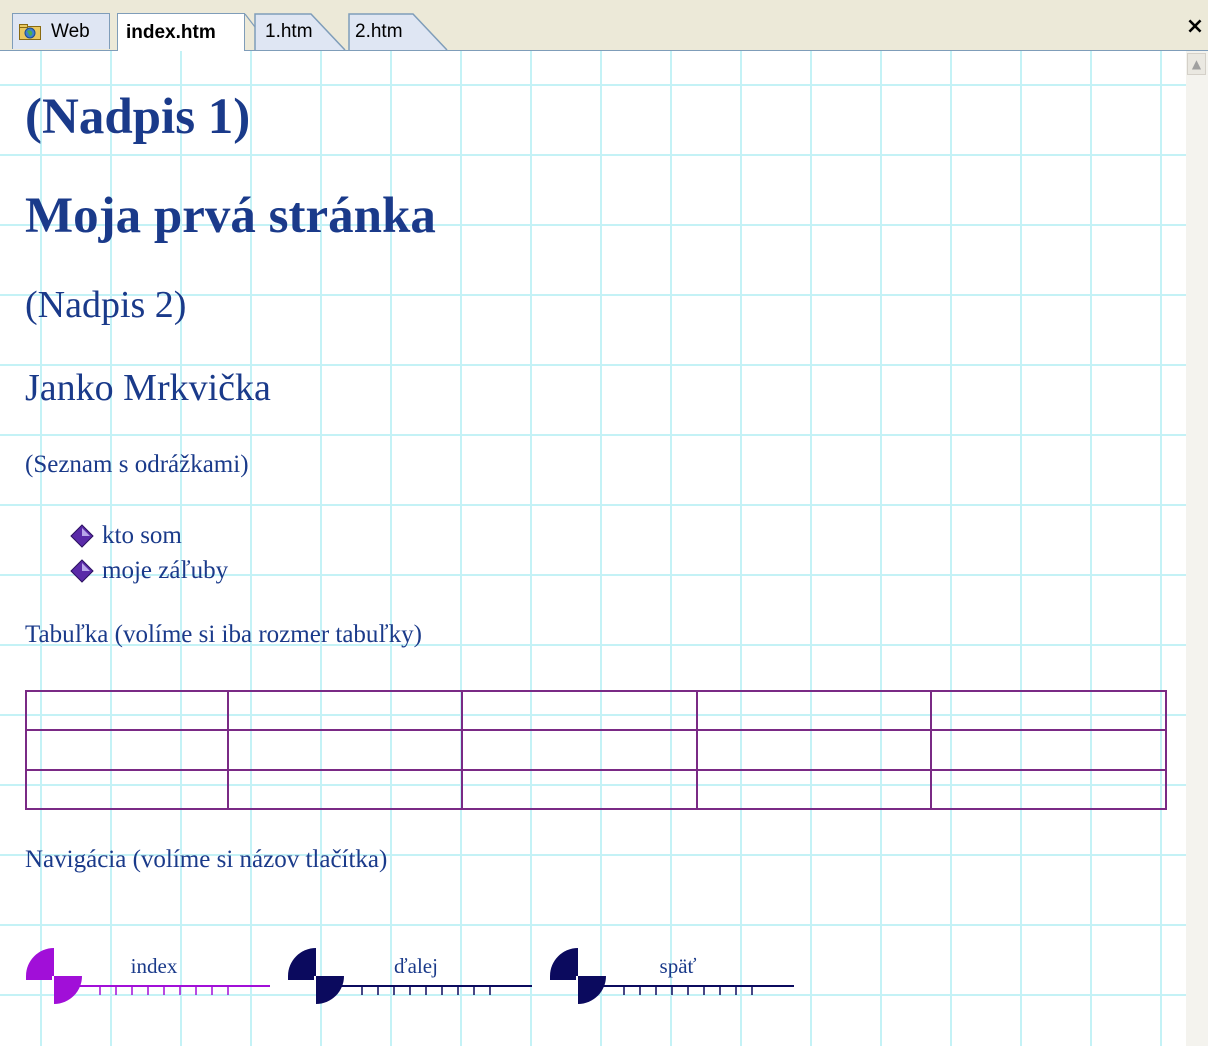 The width and height of the screenshot is (1208, 1046). What do you see at coordinates (70, 31) in the screenshot?
I see `tab-web-label: Web` at bounding box center [70, 31].